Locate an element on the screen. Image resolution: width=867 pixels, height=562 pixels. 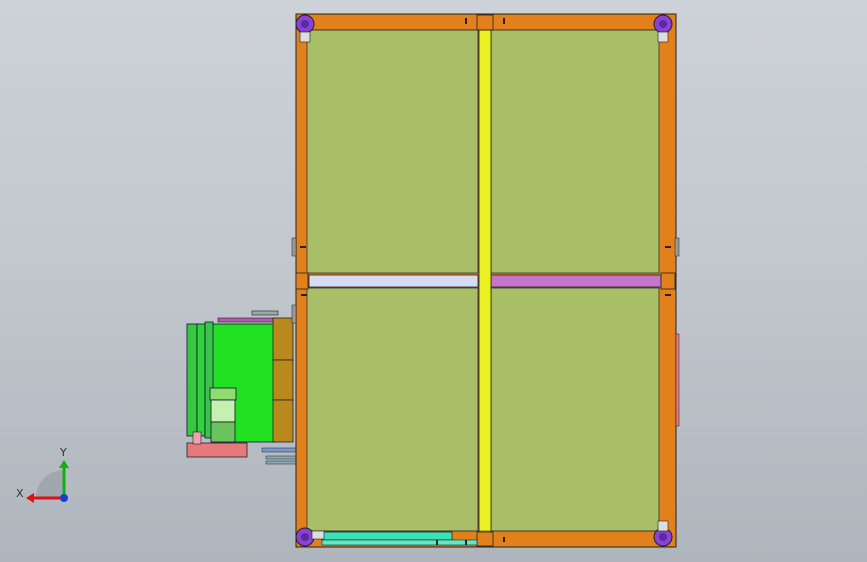
bottom-rail-lower is located at coordinates (399, 542).